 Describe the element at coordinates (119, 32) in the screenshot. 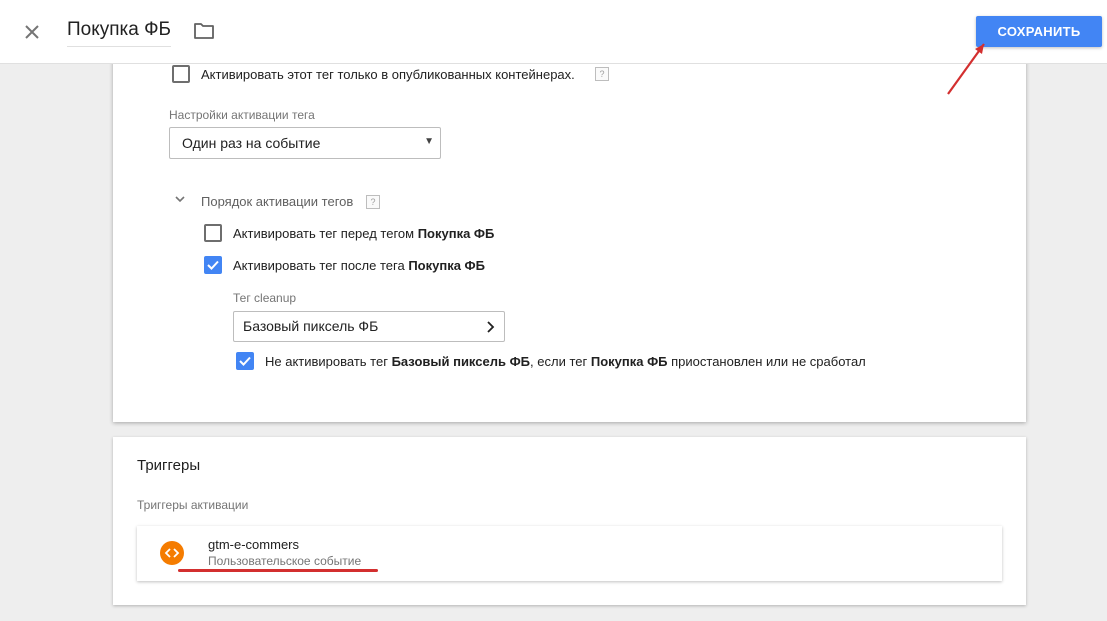

I see `page-title: Покупка ФБ` at that location.